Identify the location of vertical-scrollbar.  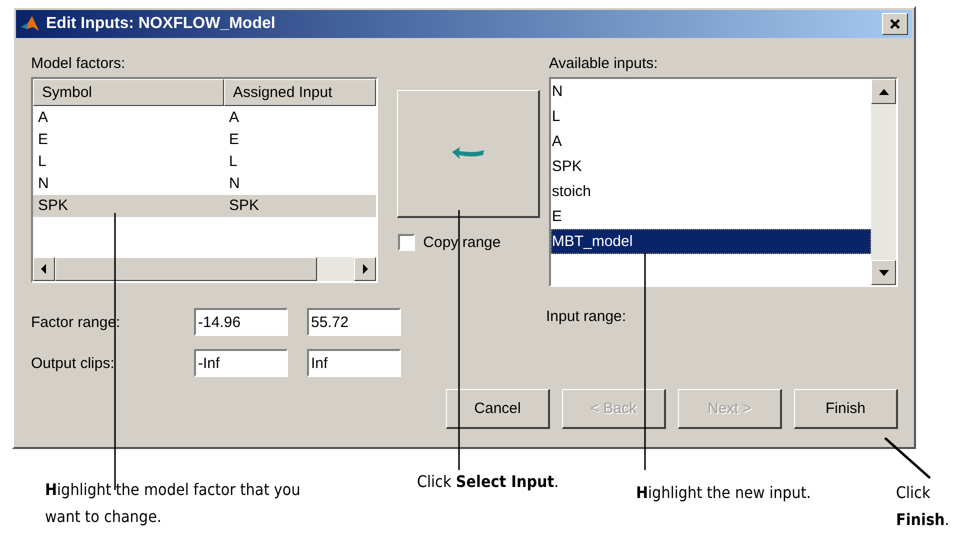
(883, 182).